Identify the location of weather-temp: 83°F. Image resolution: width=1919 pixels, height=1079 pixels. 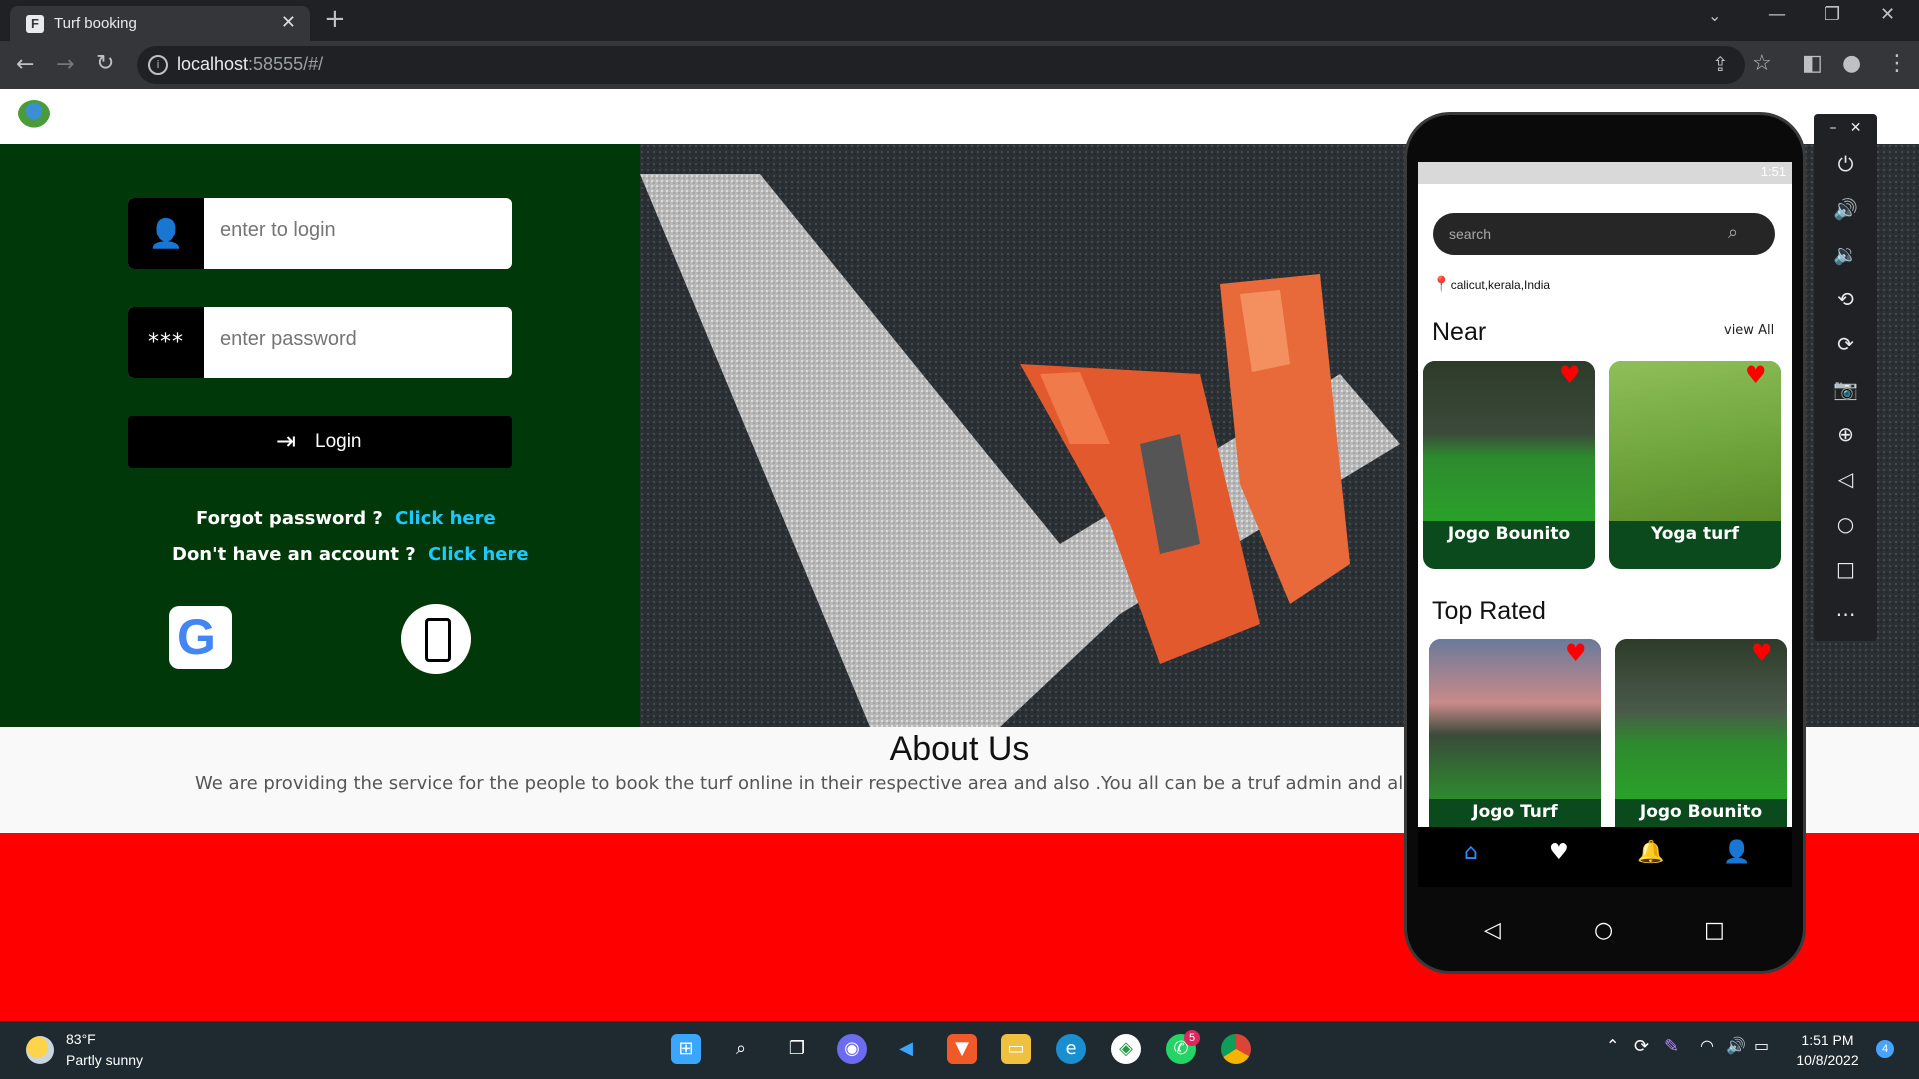
(81, 1039).